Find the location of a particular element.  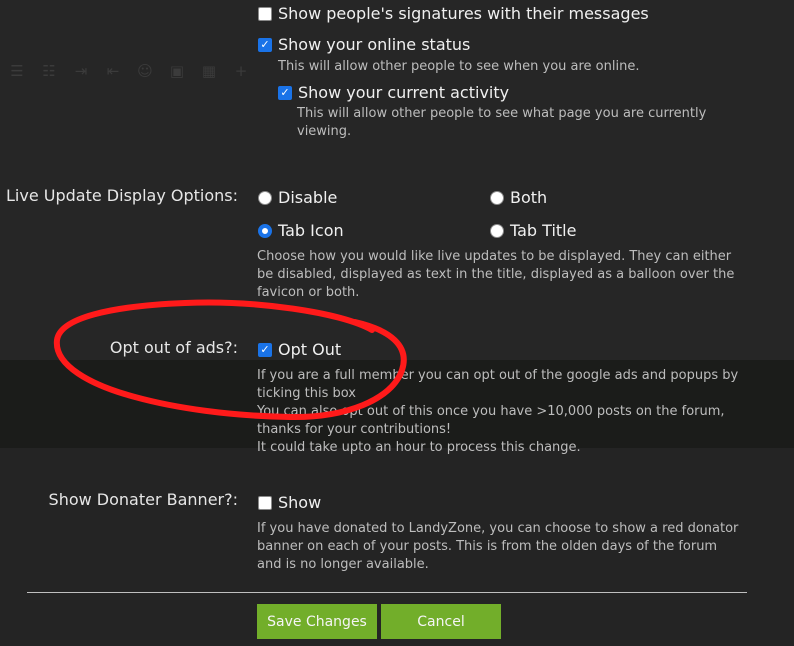

media-icon: ▦ is located at coordinates (209, 71).